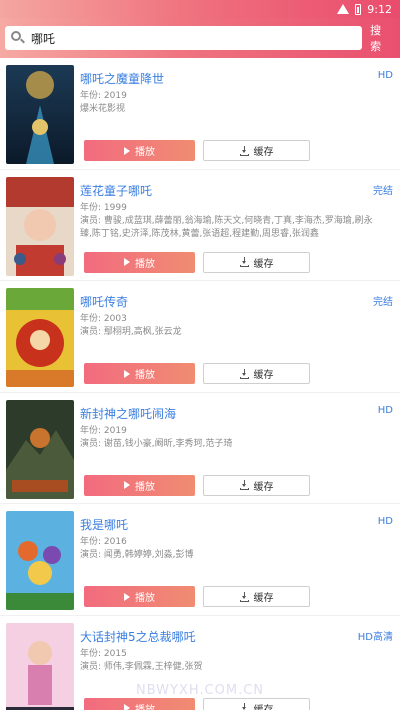 Image resolution: width=400 pixels, height=710 pixels. I want to click on search-button: 搜索, so click(381, 38).